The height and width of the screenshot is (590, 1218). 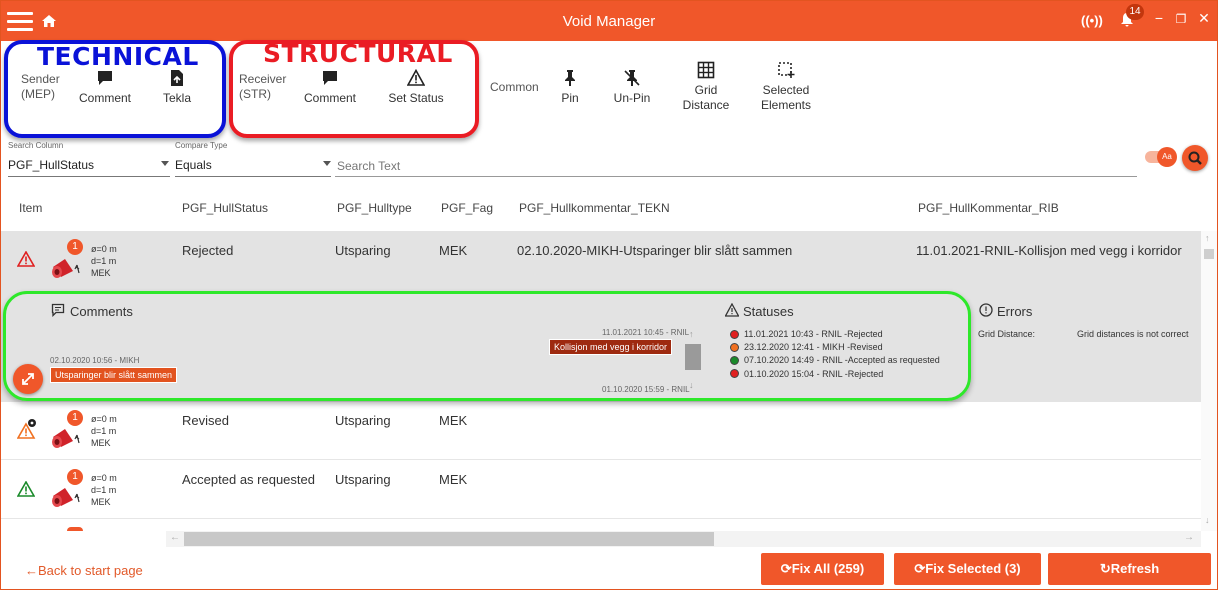 I want to click on case-sensitive-icon: Aa, so click(x=1167, y=157).